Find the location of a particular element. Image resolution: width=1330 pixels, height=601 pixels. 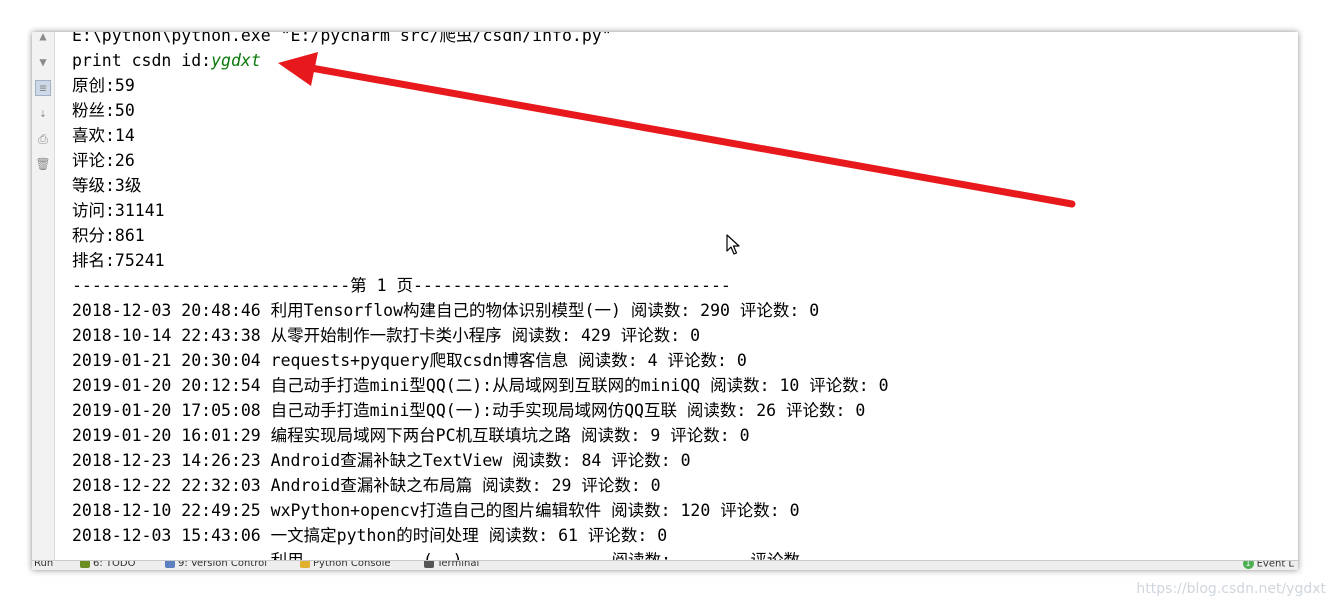

up-arrow-icon: ▲ is located at coordinates (43, 38).